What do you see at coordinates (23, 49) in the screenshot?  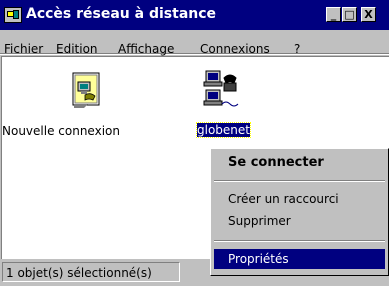 I see `menu-fichier: Fichier` at bounding box center [23, 49].